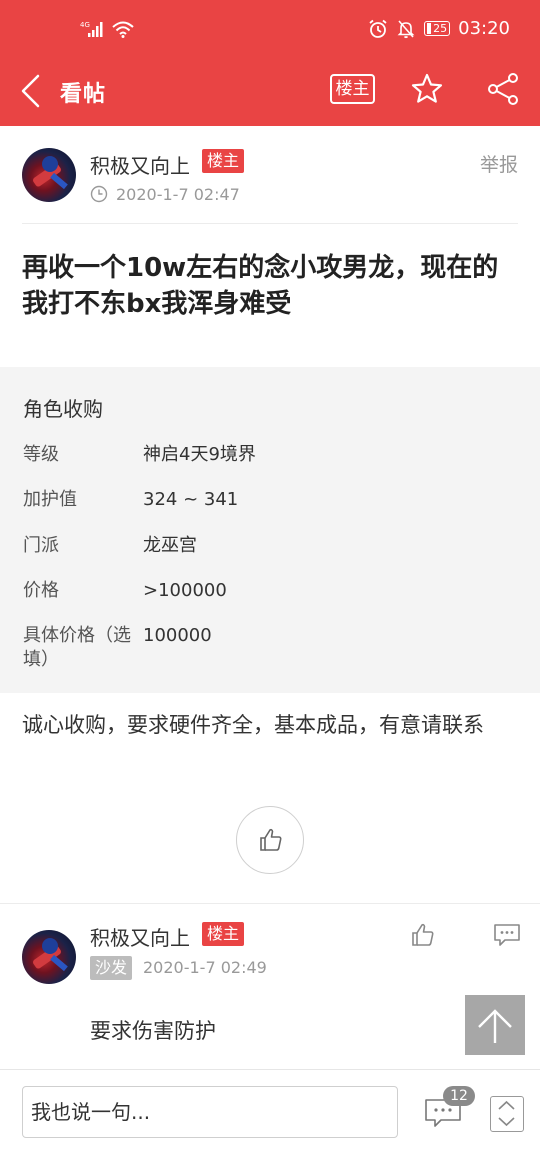 The width and height of the screenshot is (540, 1155). Describe the element at coordinates (107, 29) in the screenshot. I see `signal-indicators: 4G` at that location.